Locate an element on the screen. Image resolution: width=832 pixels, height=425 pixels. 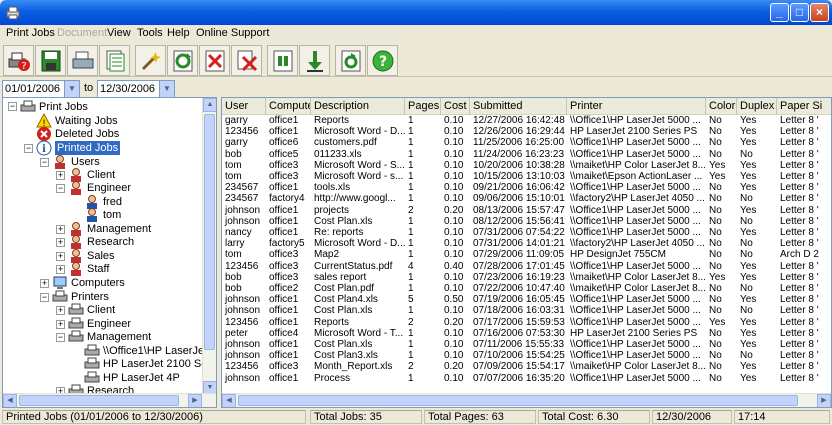
help-button: ? is located at coordinates (382, 60).